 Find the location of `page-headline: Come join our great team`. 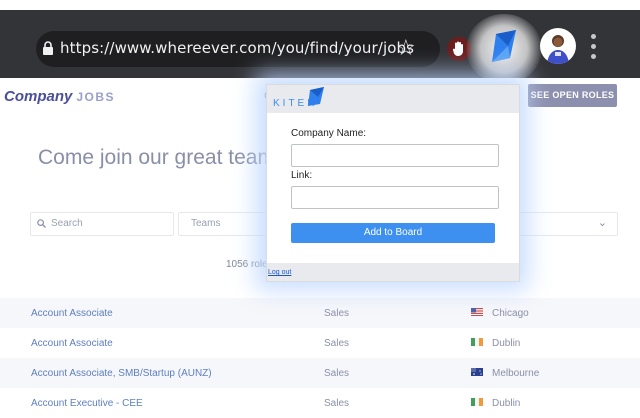

page-headline: Come join our great team is located at coordinates (156, 157).